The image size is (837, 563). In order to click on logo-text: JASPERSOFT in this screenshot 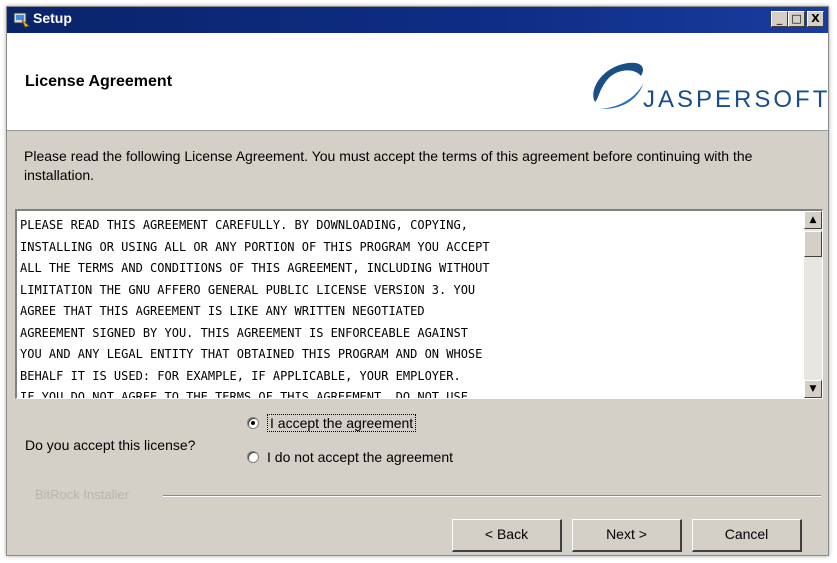, I will do `click(737, 99)`.